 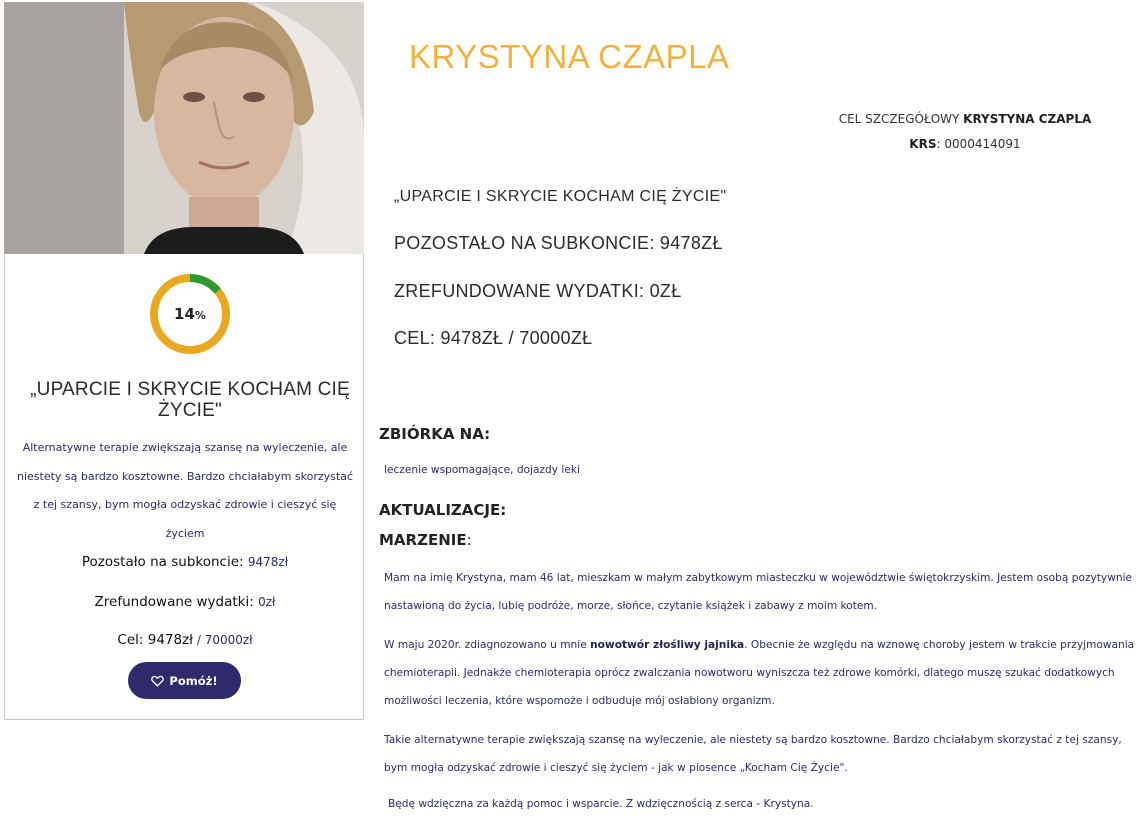 What do you see at coordinates (223, 640) in the screenshot?
I see `card-goal-value: / 70000zł` at bounding box center [223, 640].